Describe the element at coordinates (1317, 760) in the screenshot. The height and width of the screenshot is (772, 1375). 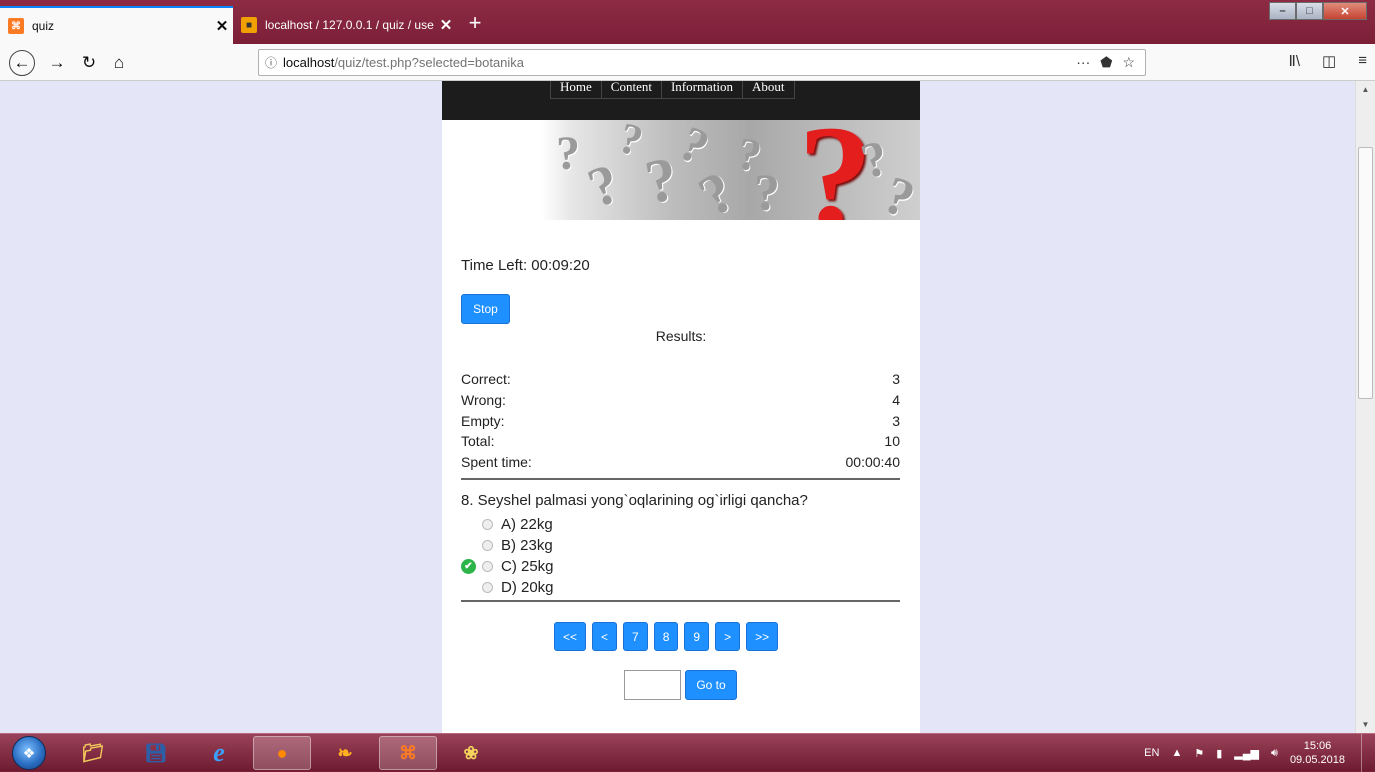
I see `clock-date: 09.05.2018` at that location.